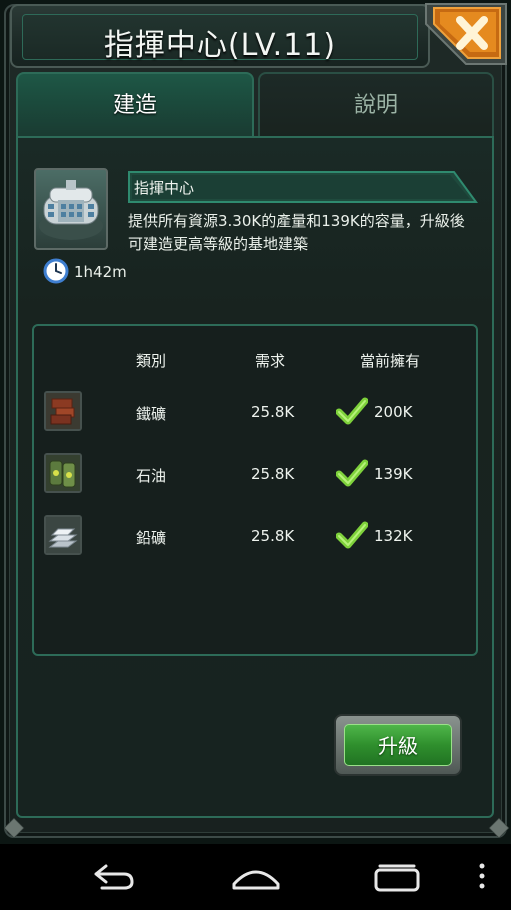 The height and width of the screenshot is (910, 511). Describe the element at coordinates (296, 232) in the screenshot. I see `building-description: 提供所有資源3.30K的產量和139K的容量，升級後可建造更高等級的基地建築` at that location.